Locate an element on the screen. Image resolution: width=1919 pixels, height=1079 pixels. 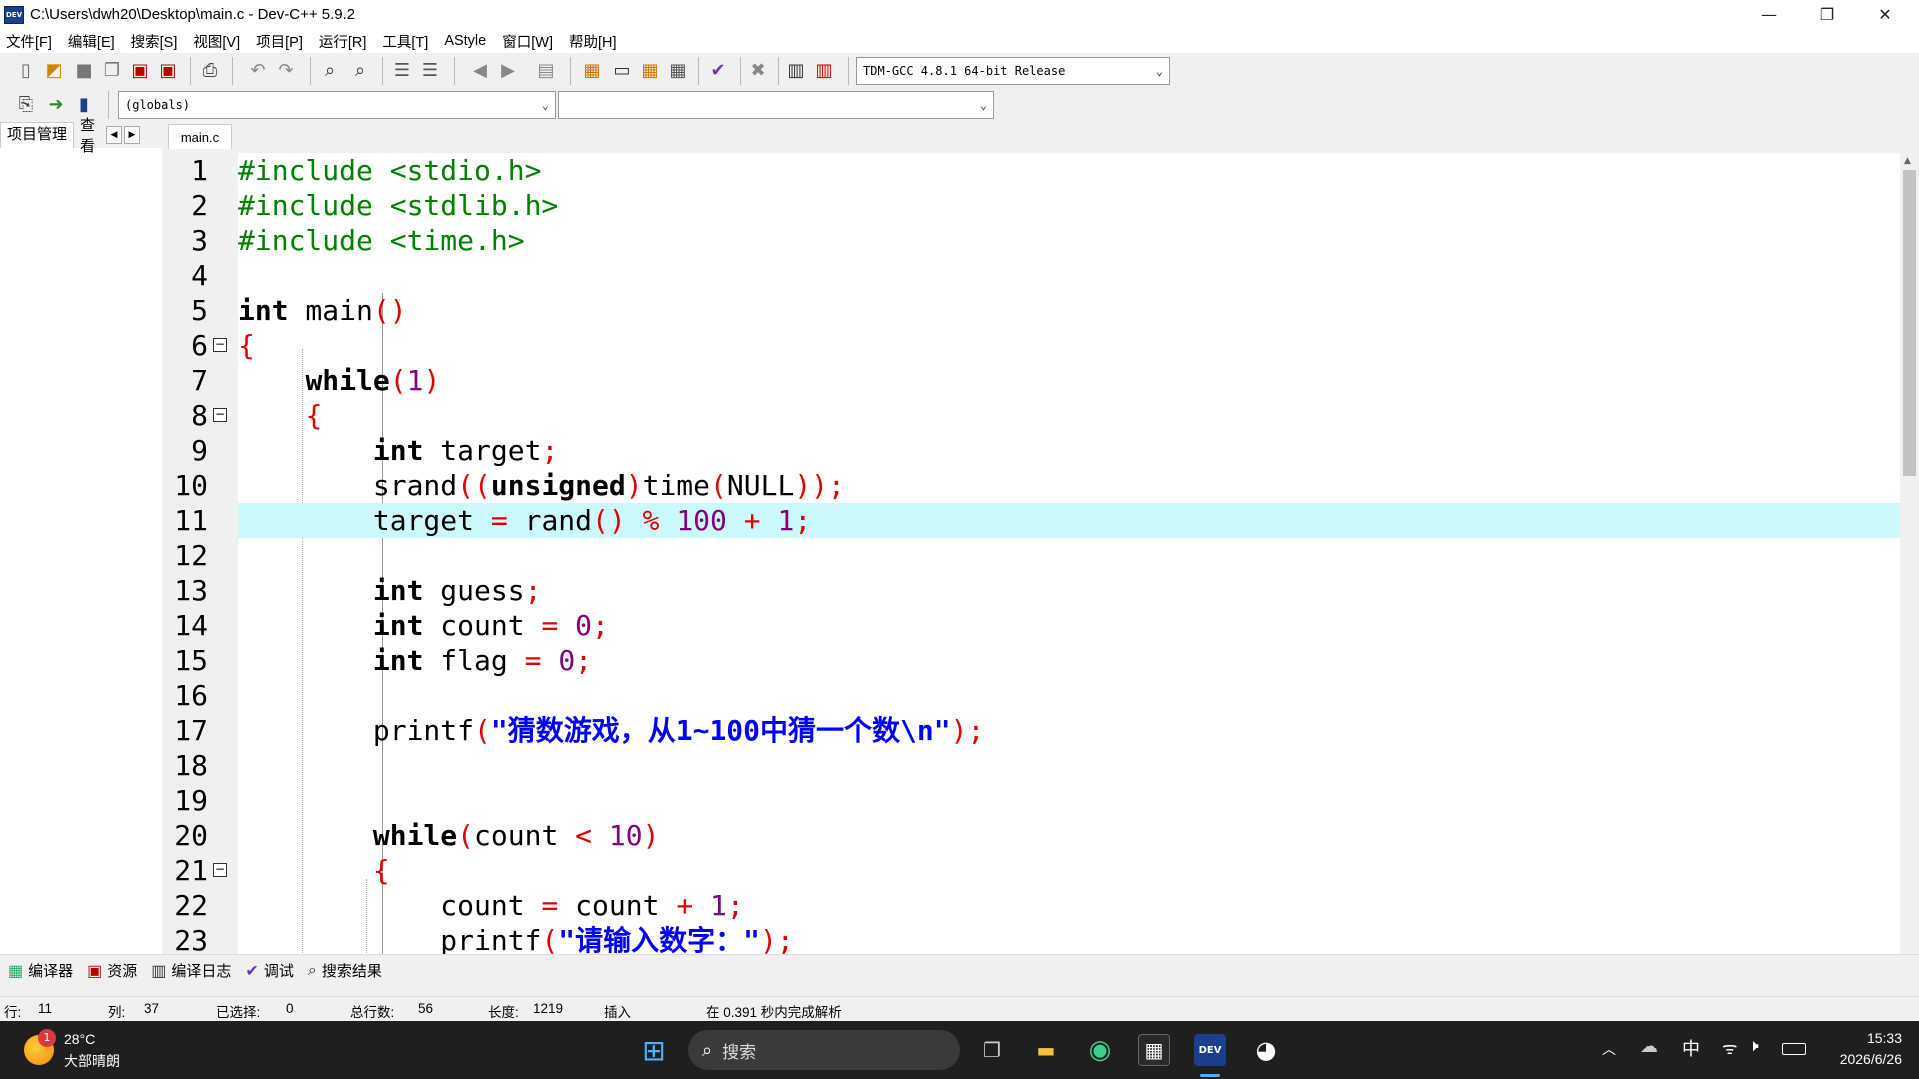
tab-search-results: ⌕ 搜索结果 is located at coordinates (345, 970).